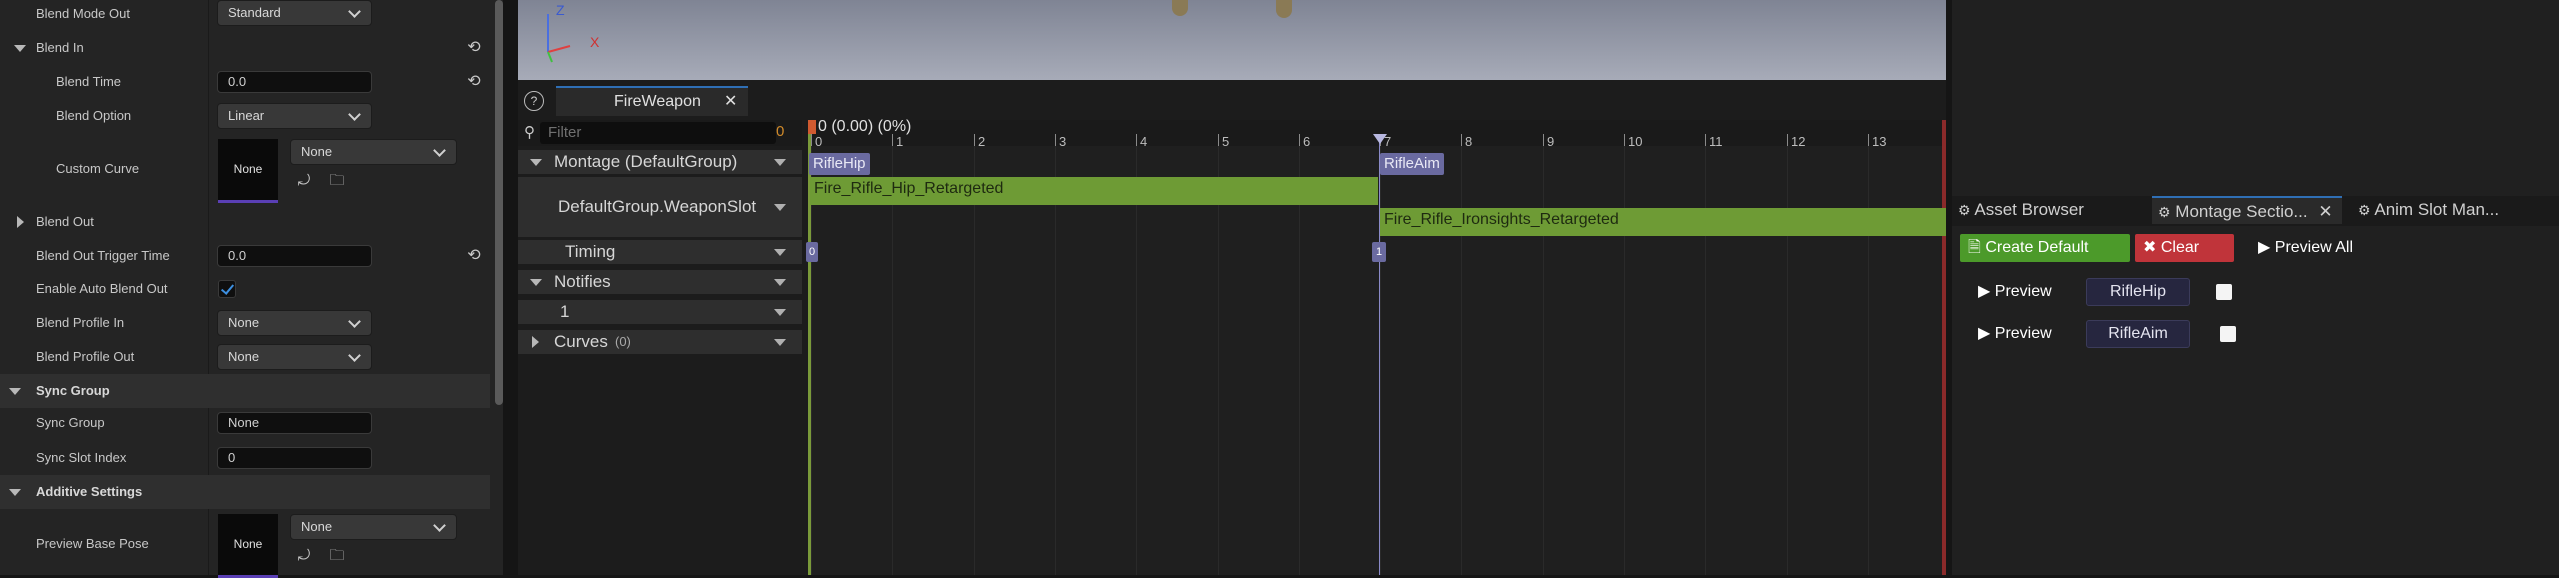  Describe the element at coordinates (1379, 355) in the screenshot. I see `section-line` at that location.